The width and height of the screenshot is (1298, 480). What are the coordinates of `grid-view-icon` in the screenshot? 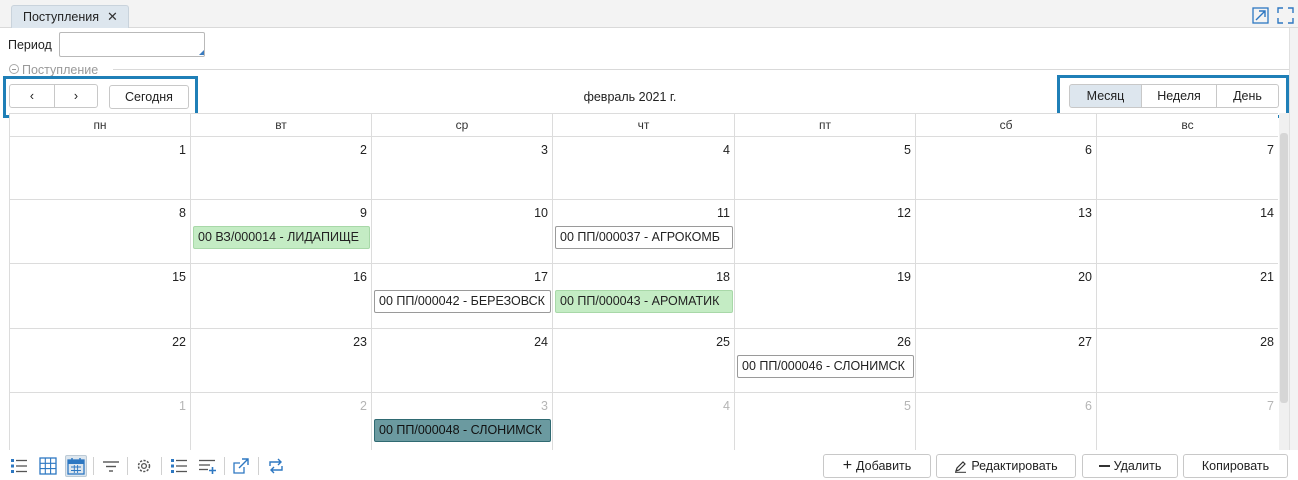 It's located at (48, 466).